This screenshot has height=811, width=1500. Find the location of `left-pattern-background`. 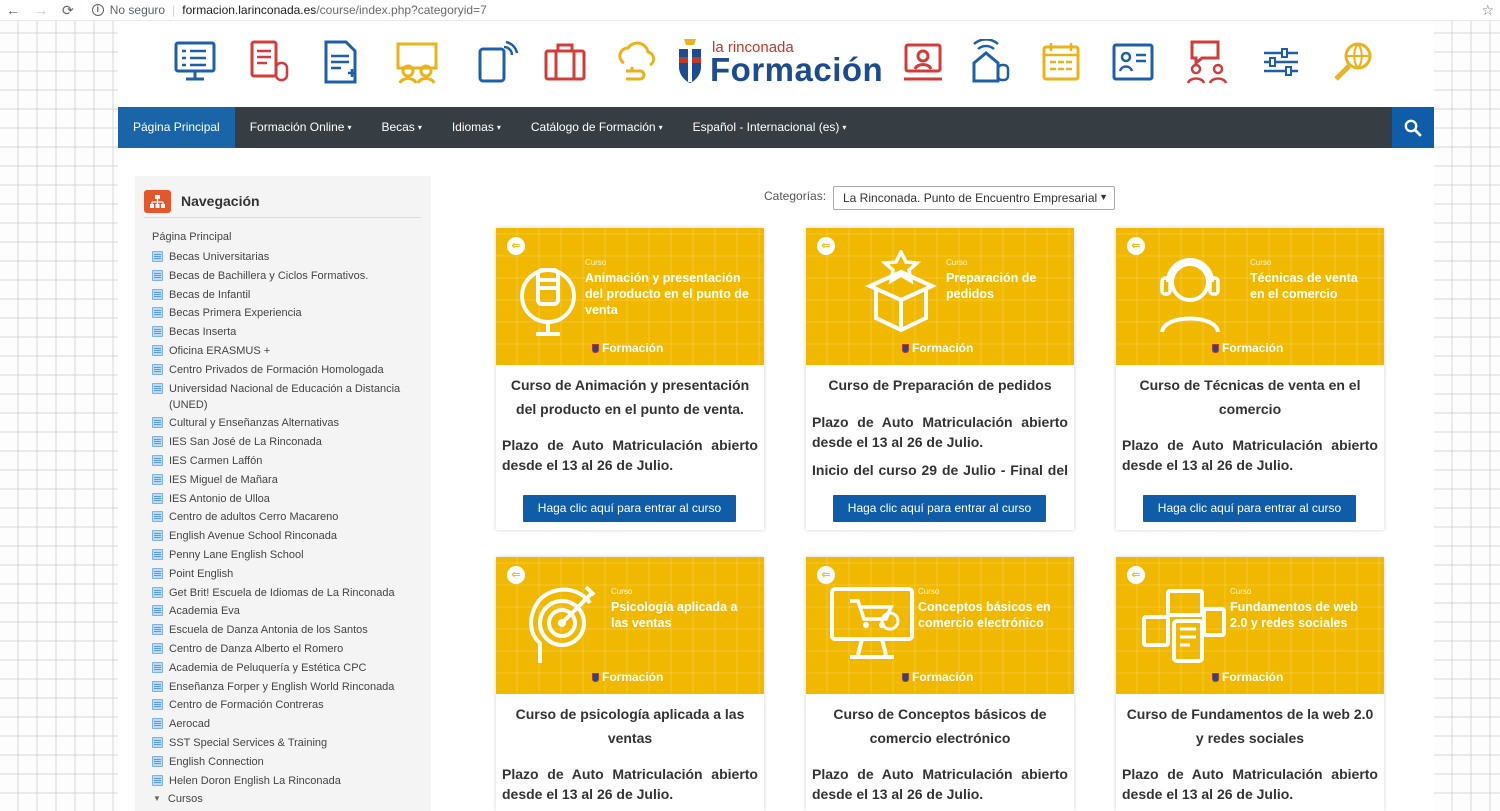

left-pattern-background is located at coordinates (59, 416).